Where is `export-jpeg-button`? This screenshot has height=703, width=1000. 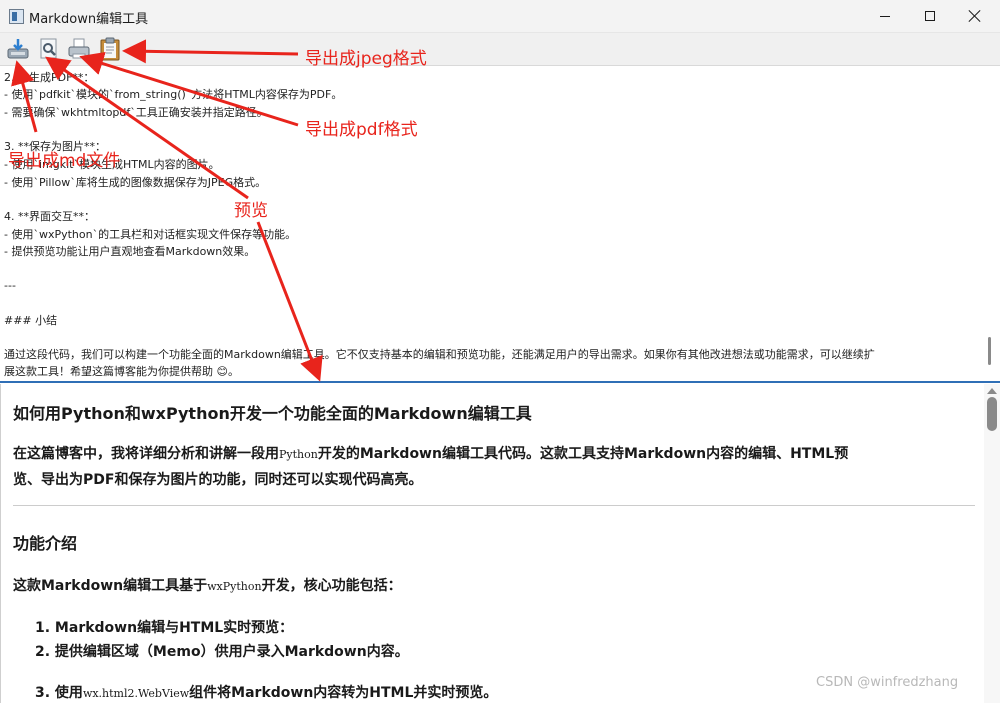 export-jpeg-button is located at coordinates (110, 49).